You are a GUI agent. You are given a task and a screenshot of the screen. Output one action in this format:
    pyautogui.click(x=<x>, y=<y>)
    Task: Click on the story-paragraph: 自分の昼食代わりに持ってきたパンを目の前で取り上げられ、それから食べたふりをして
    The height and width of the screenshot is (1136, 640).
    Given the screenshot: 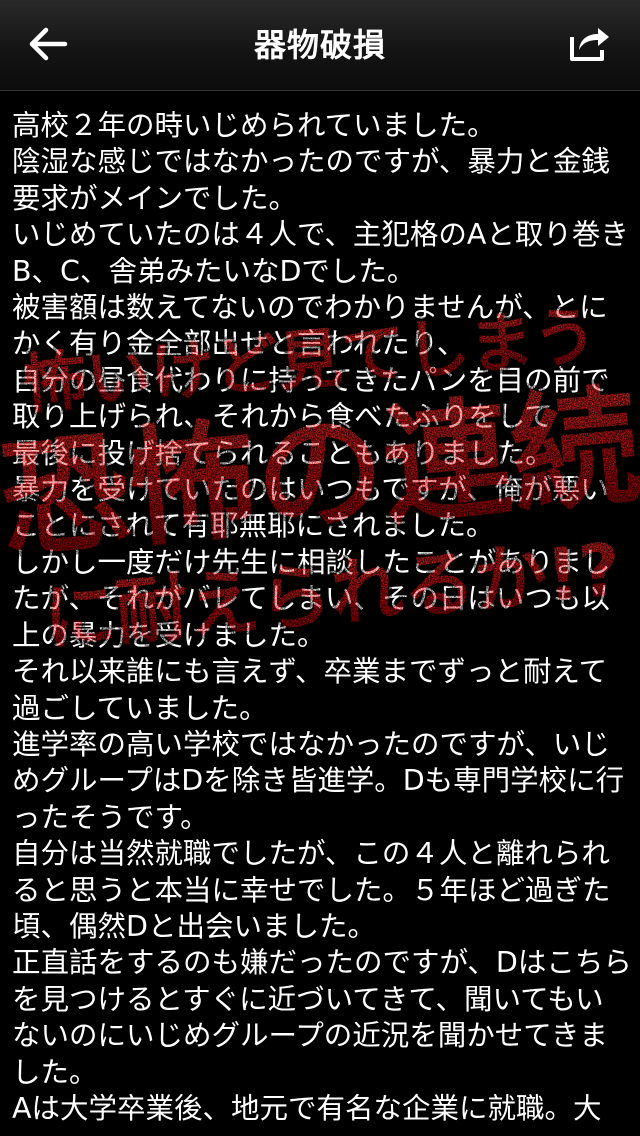 What is the action you would take?
    pyautogui.click(x=311, y=398)
    